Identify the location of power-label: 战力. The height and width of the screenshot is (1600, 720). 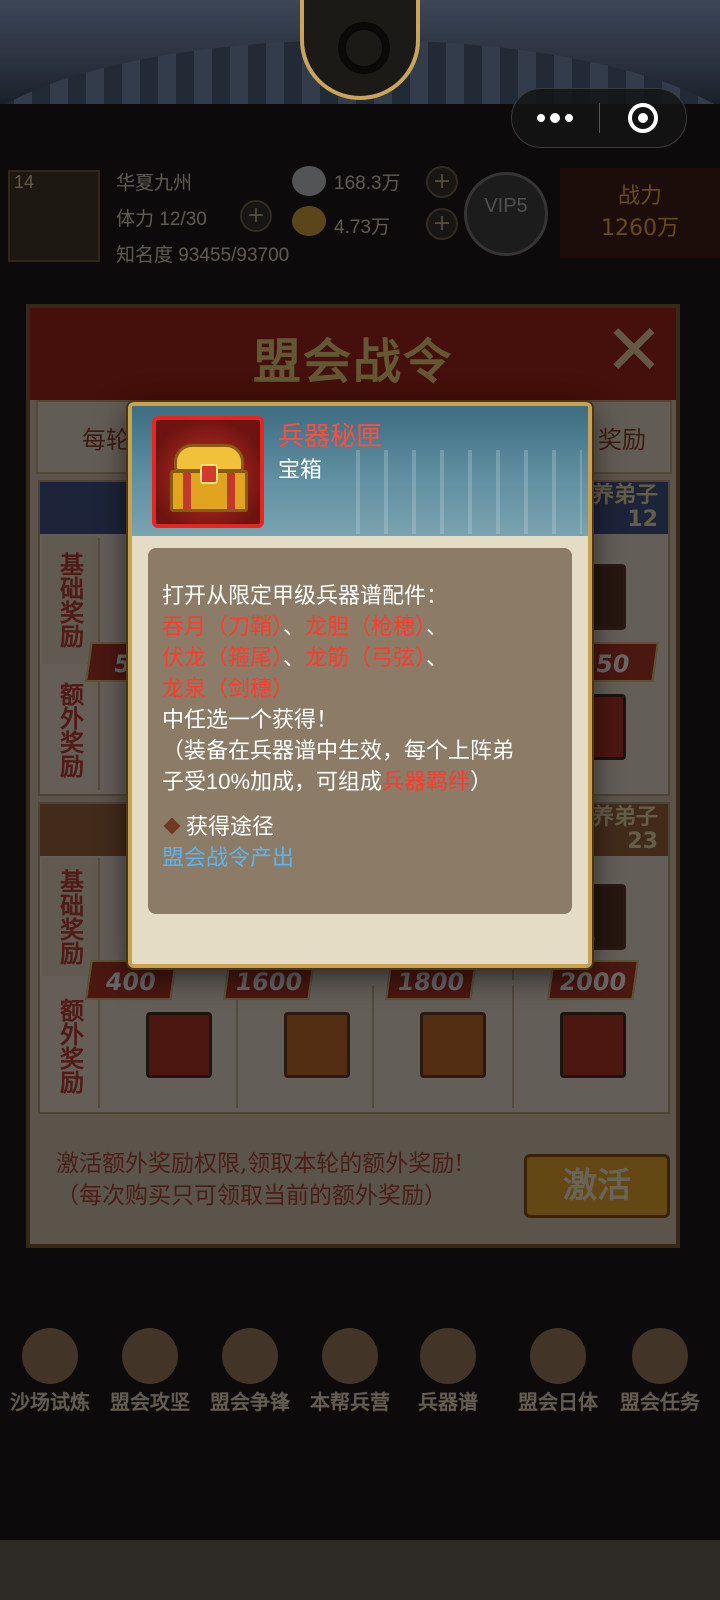
(639, 196).